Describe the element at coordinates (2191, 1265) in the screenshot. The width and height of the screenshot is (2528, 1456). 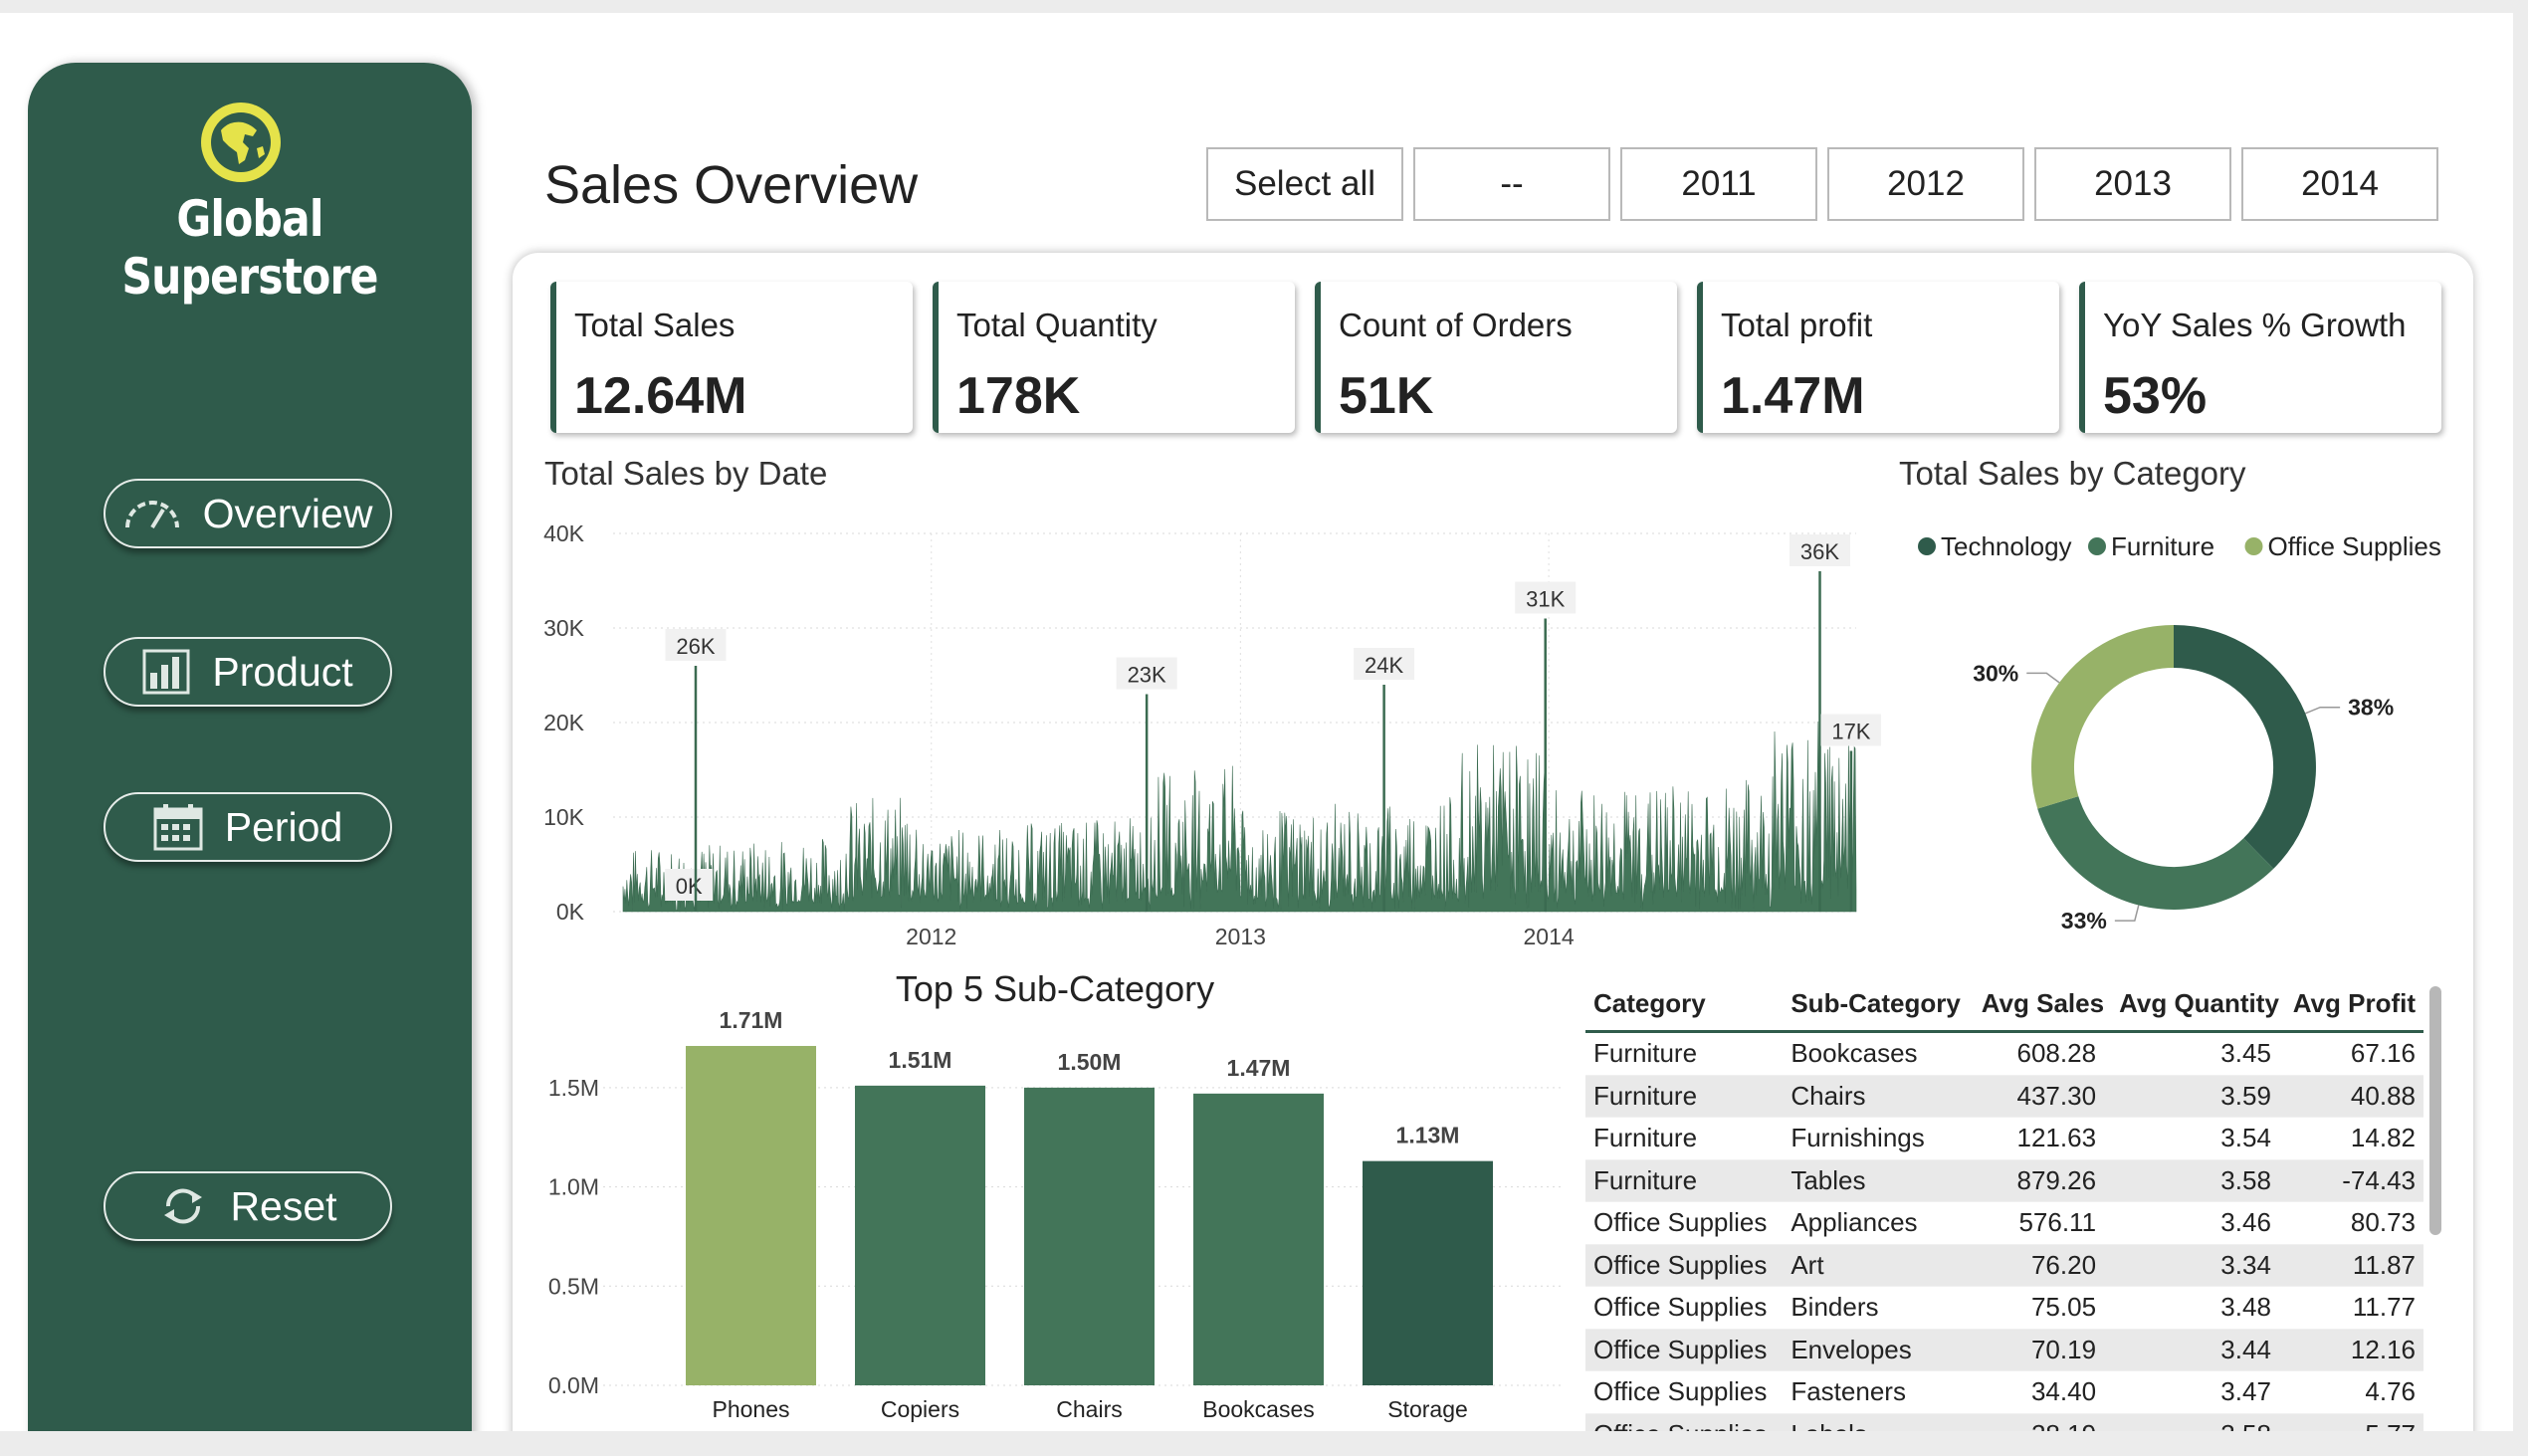
I see `table-cell: 3.34` at that location.